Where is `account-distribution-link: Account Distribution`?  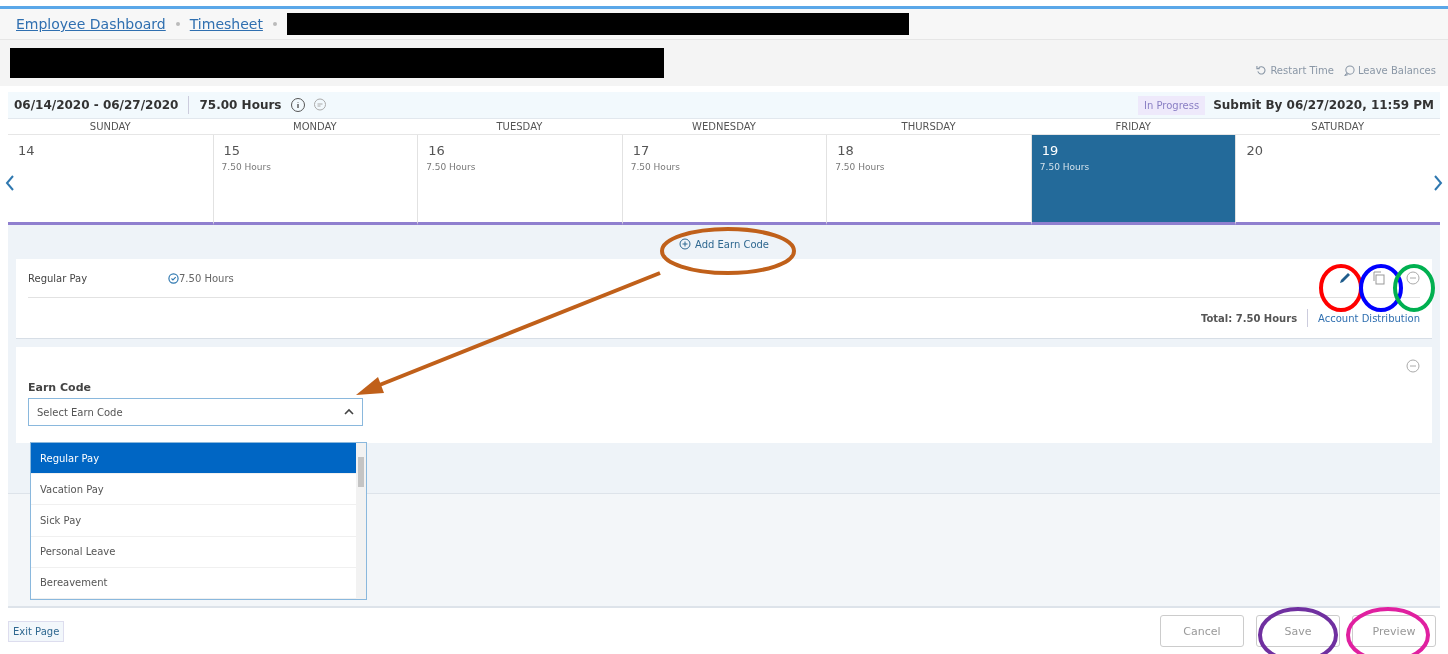
account-distribution-link: Account Distribution is located at coordinates (1369, 318).